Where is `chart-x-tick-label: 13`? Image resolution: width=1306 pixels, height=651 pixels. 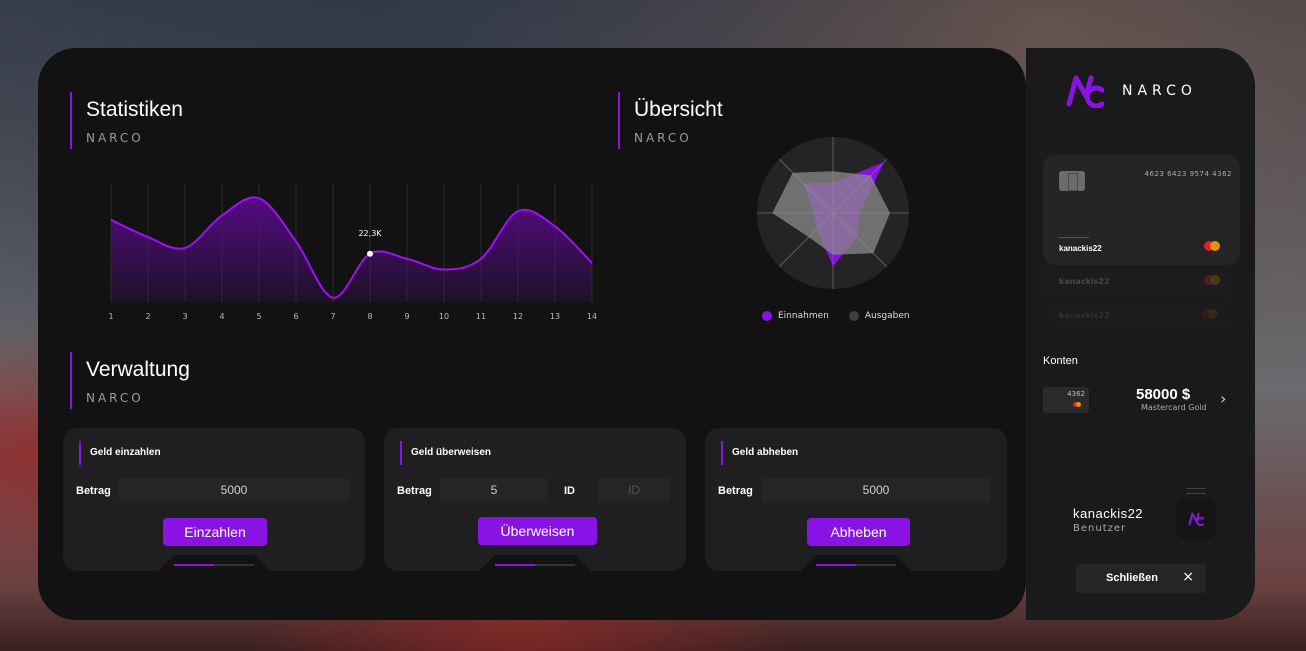
chart-x-tick-label: 13 is located at coordinates (555, 316).